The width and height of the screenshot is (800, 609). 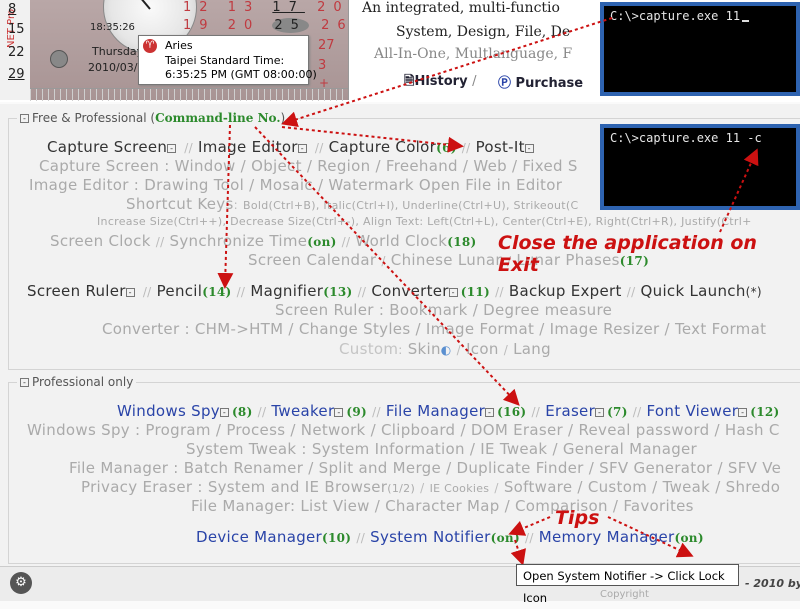 I want to click on footer-copyright: - 2010 by, so click(x=772, y=583).